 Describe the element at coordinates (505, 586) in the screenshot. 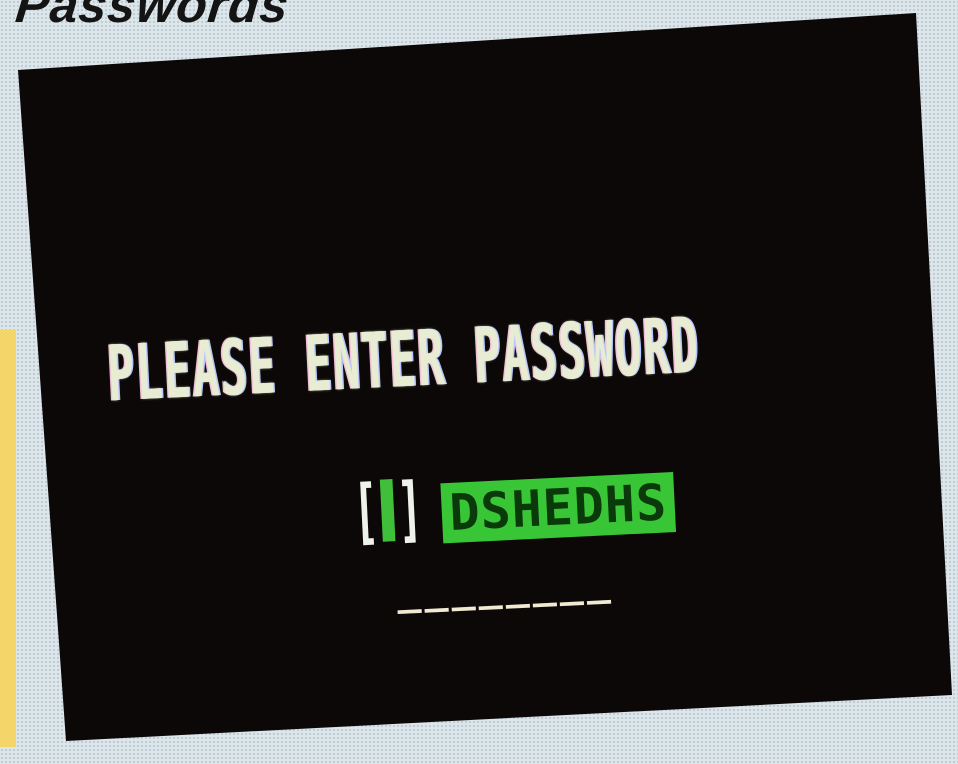

I see `password-input-underline: ________` at that location.